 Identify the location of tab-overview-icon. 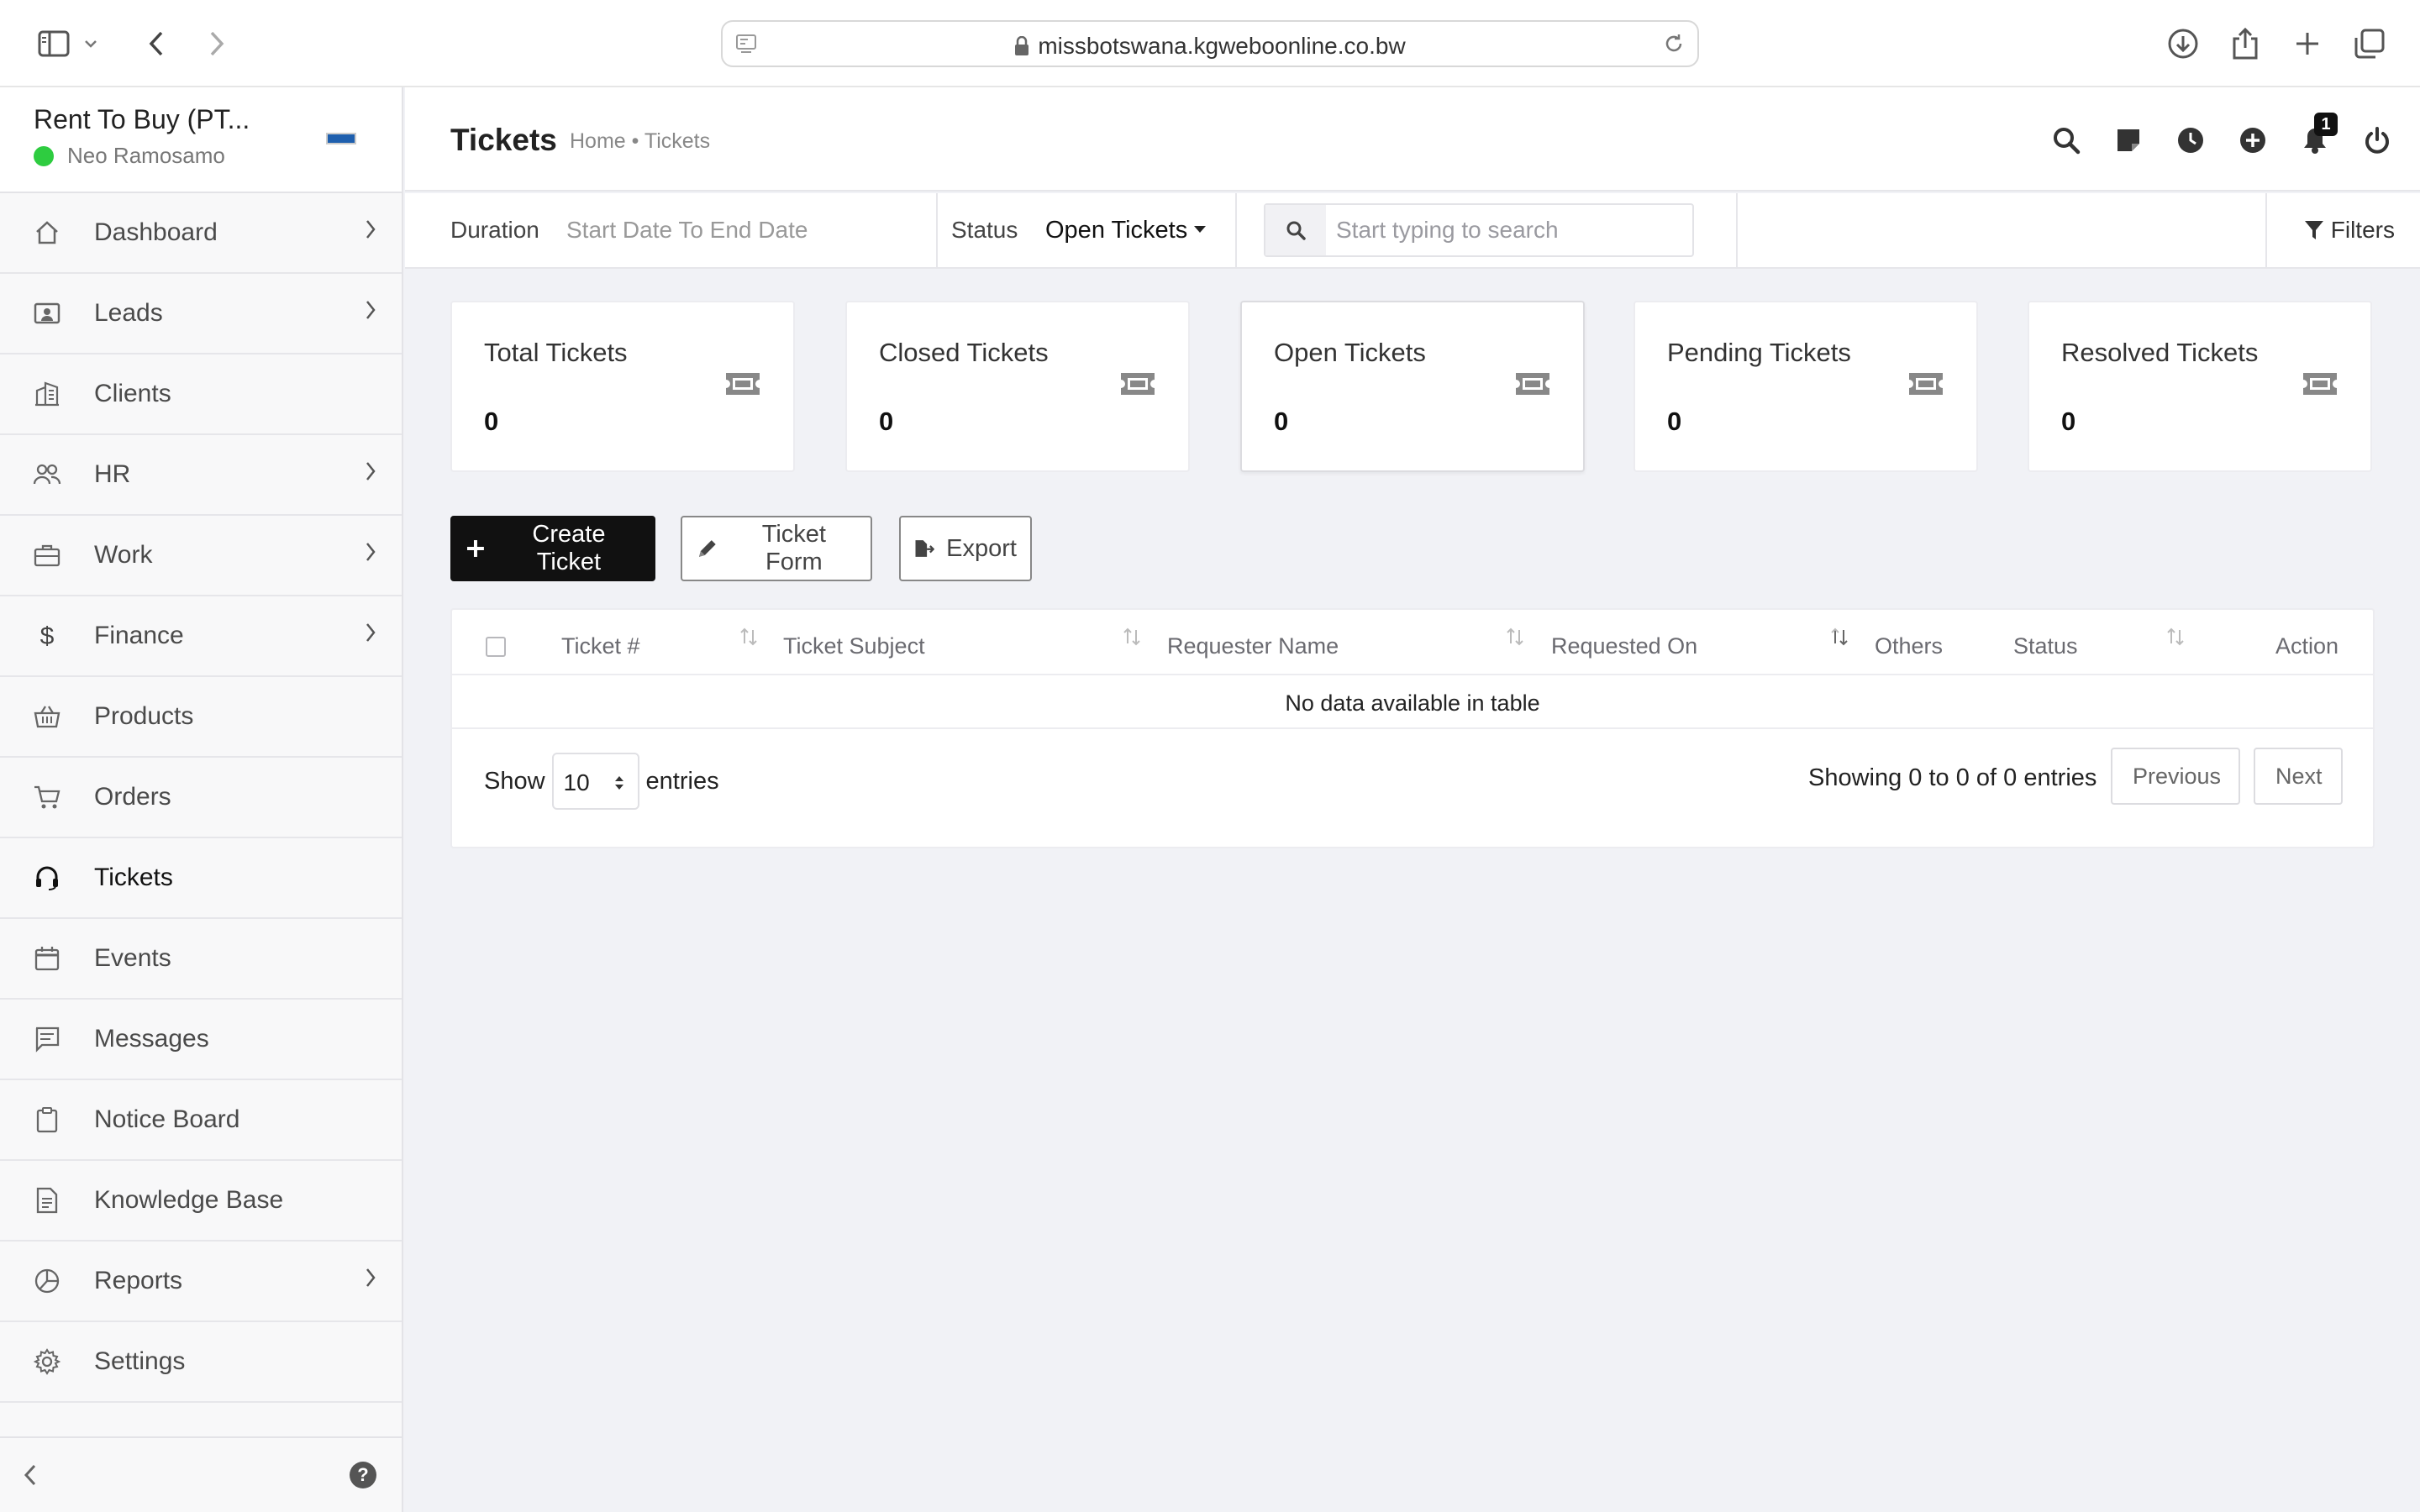
(2369, 44).